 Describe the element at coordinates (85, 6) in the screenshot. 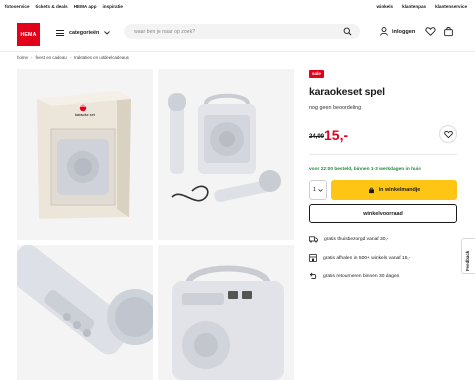

I see `topbar-link-hema-app: HEMA app` at that location.